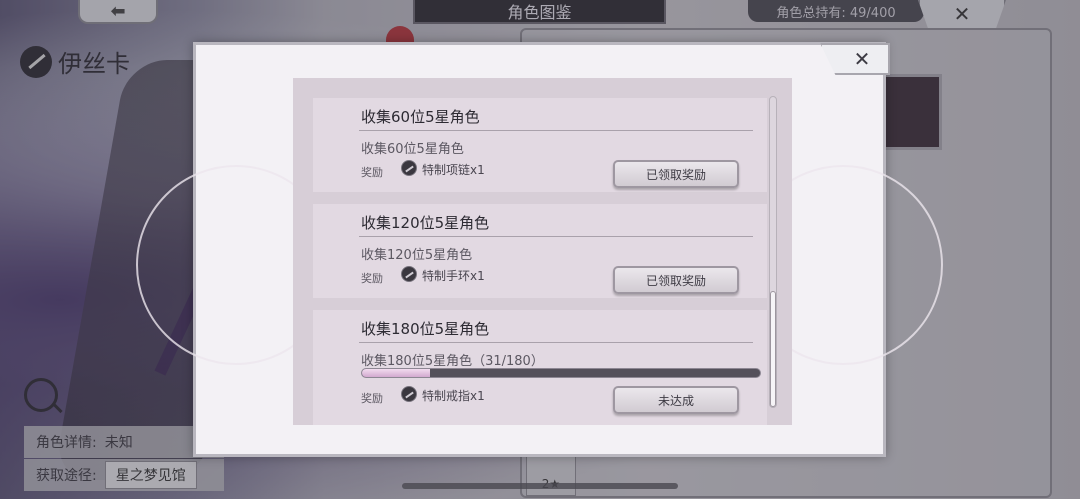  I want to click on reward-item: 收集120位5星角色 收集120位5星角色 奖励 特制手环x1 已领取奖励, so click(540, 251).